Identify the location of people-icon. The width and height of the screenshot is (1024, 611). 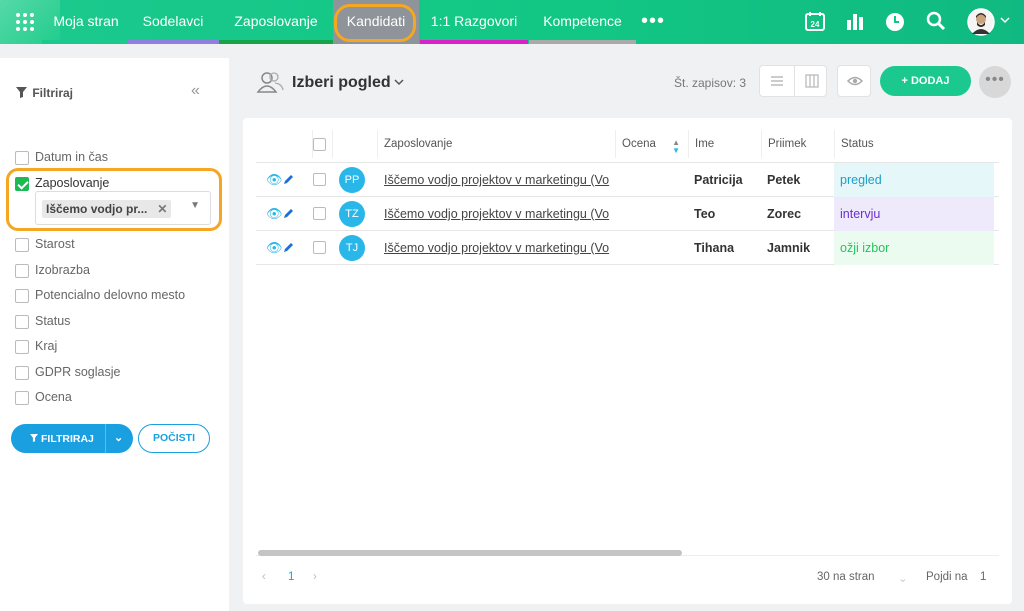
(270, 85).